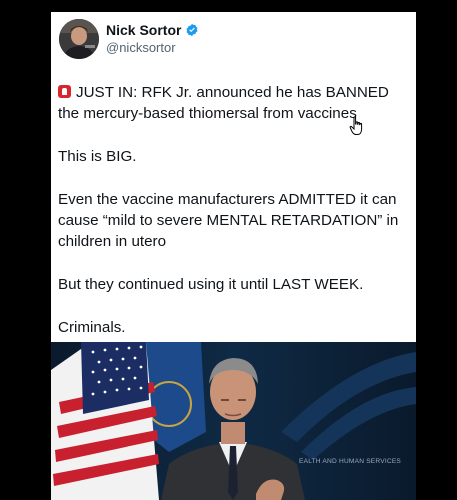 Image resolution: width=457 pixels, height=500 pixels. I want to click on post-text-line: This is BIG., so click(97, 156).